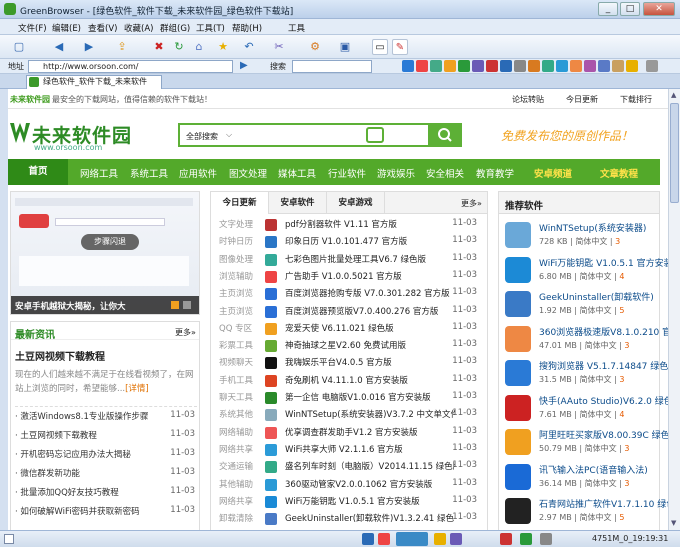 Image resolution: width=680 pixels, height=547 pixels. Describe the element at coordinates (586, 374) in the screenshot. I see `recommend-item: 搜狗浏览器 V5.1.7.14847 绿色 31.5 MB | 简体中文 | 3` at that location.